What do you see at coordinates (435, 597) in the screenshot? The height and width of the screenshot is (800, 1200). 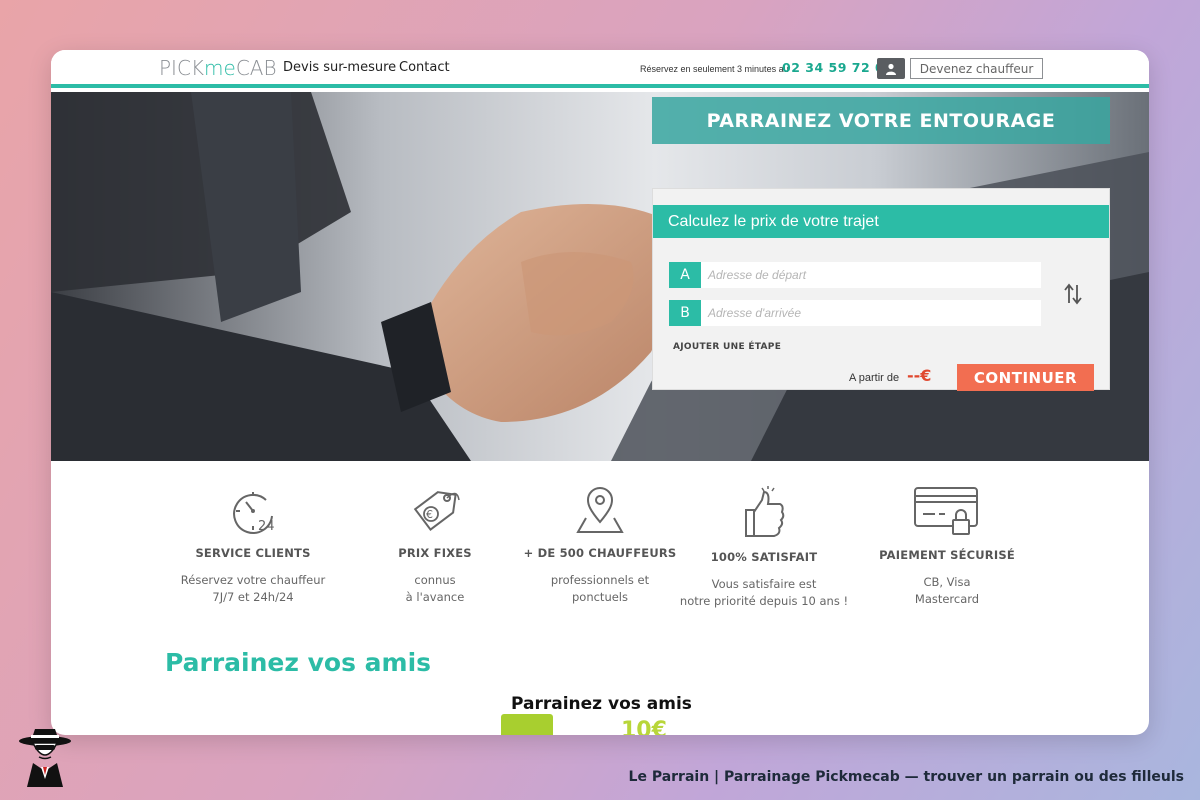 I see `feature-line: à l'avance` at bounding box center [435, 597].